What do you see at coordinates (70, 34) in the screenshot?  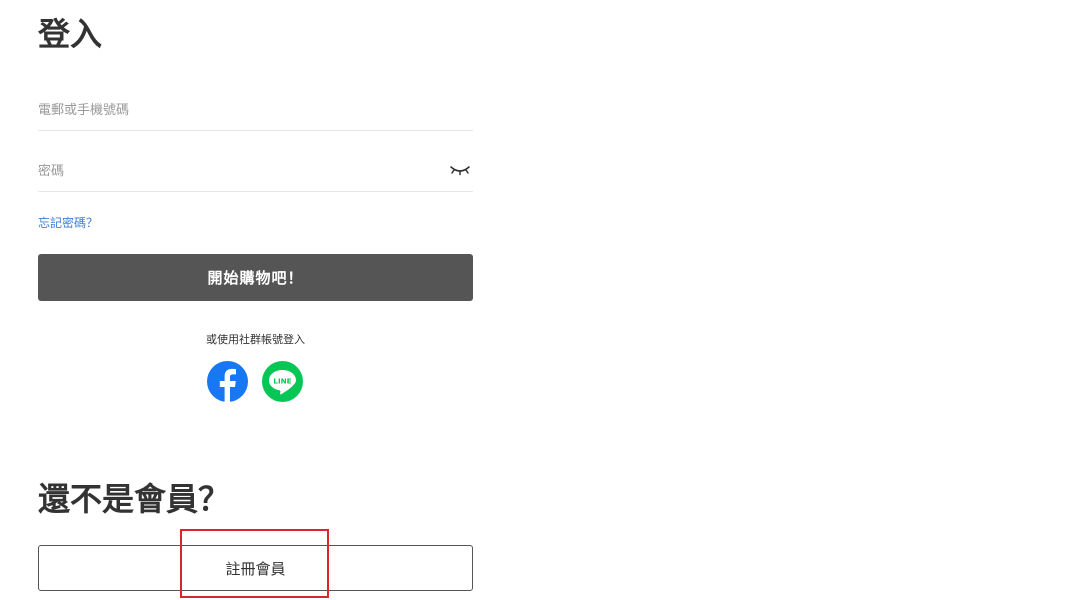 I see `login-title: 登入` at bounding box center [70, 34].